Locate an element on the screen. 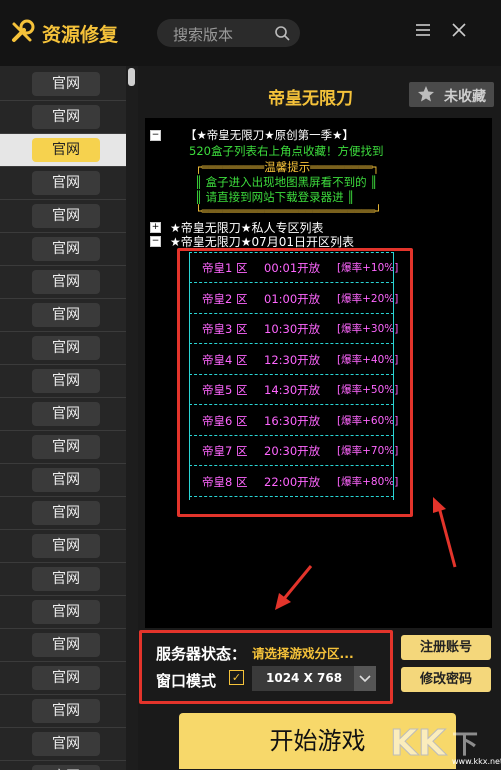  window-mode-label: 窗口模式 is located at coordinates (186, 681).